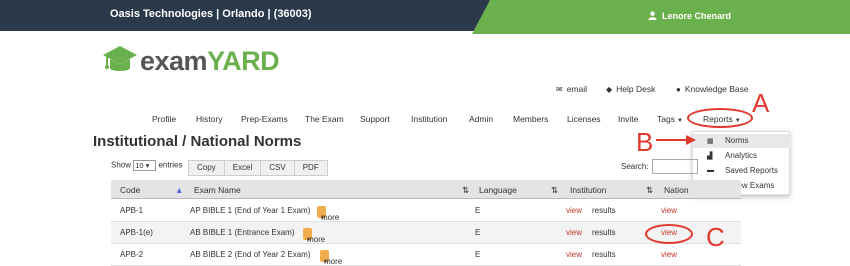  What do you see at coordinates (710, 170) in the screenshot?
I see `saved-reports-icon: ▬` at bounding box center [710, 170].